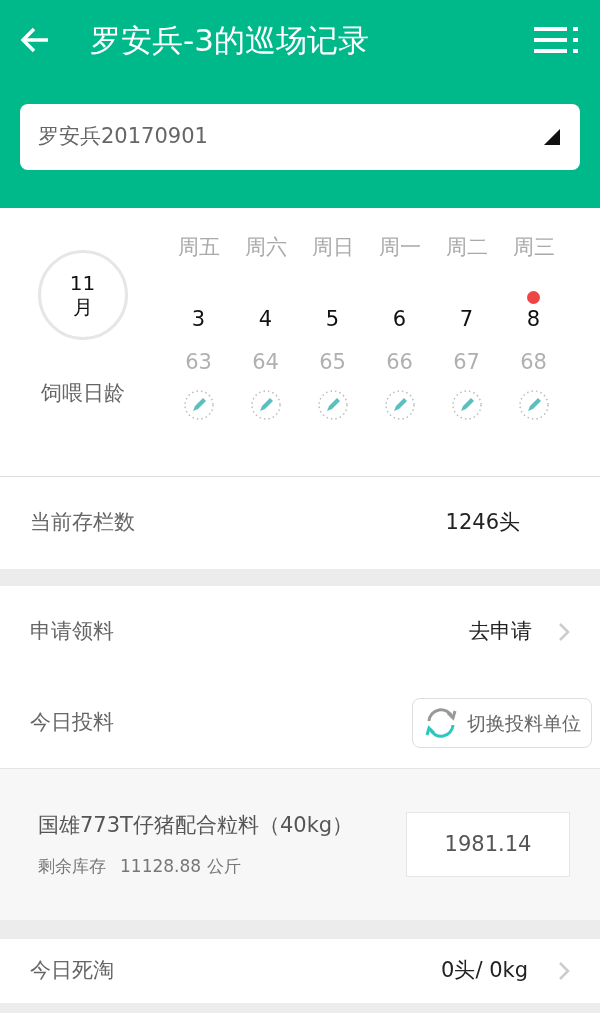  What do you see at coordinates (466, 319) in the screenshot?
I see `day-number: 7` at bounding box center [466, 319].